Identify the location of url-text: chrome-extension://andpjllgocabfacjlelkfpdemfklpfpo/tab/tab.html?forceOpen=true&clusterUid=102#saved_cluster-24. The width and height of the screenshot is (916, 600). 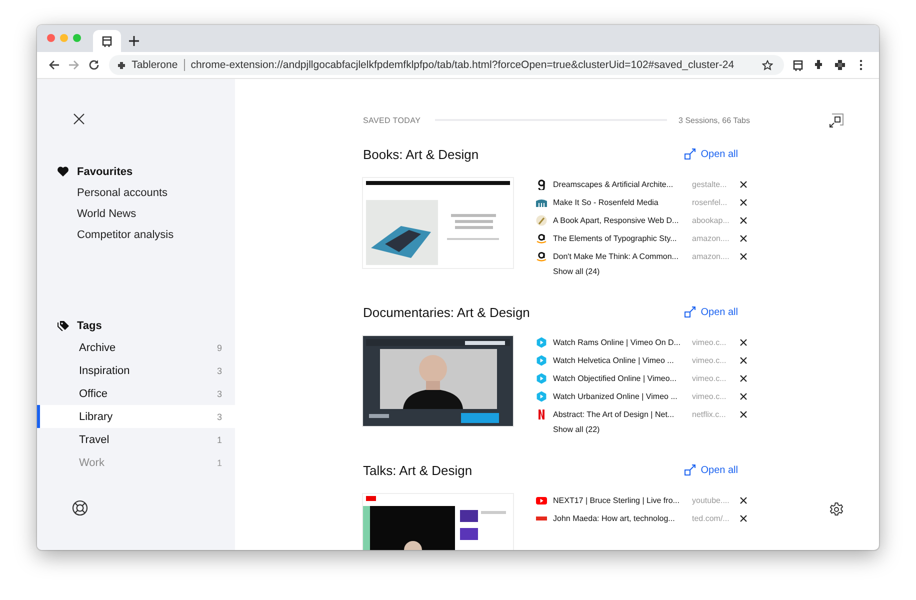
(463, 65).